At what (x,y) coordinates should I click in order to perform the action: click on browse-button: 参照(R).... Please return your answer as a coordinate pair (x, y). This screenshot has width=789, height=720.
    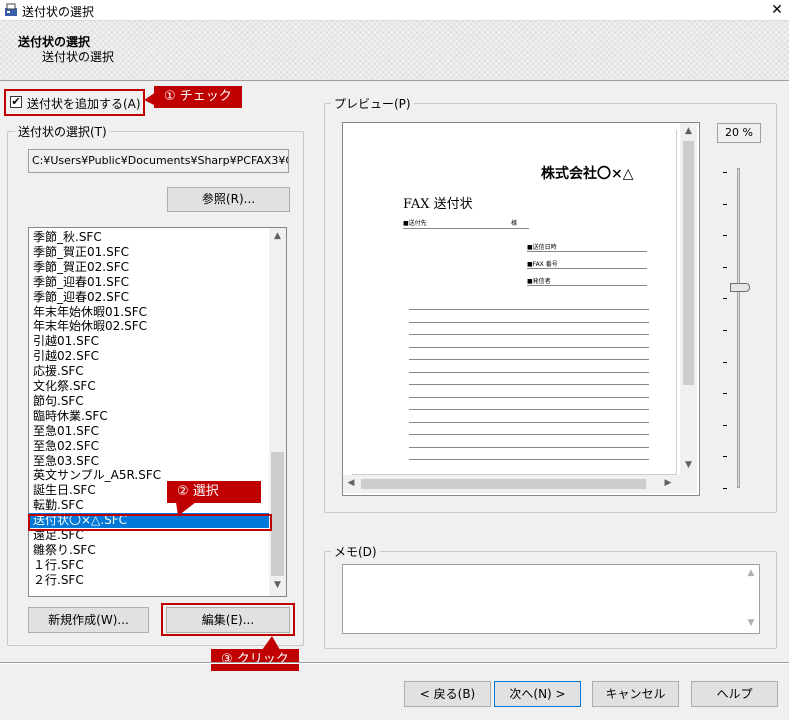
    Looking at the image, I should click on (228, 199).